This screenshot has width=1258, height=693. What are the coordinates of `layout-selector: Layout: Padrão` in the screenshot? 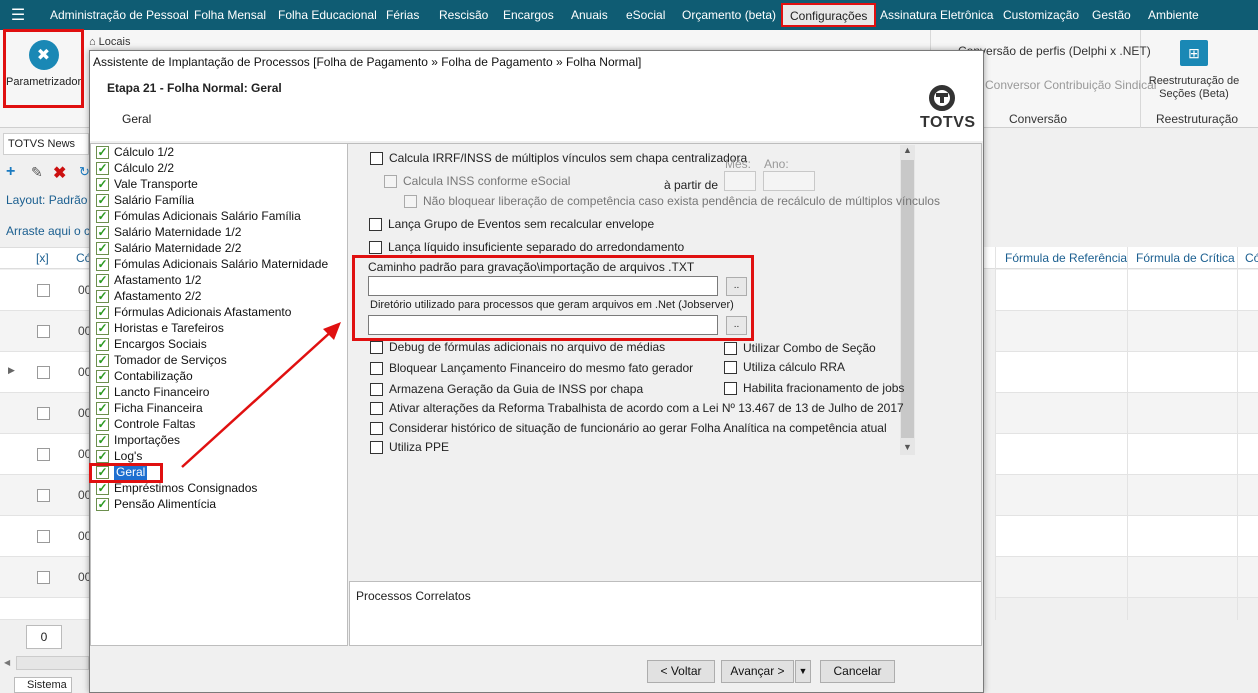 It's located at (46, 200).